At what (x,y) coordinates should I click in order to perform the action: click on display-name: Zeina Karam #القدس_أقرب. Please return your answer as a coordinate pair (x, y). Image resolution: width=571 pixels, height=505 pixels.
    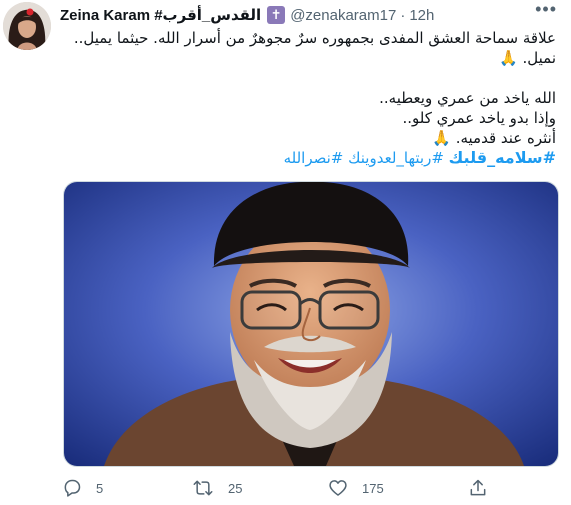
    Looking at the image, I should click on (160, 15).